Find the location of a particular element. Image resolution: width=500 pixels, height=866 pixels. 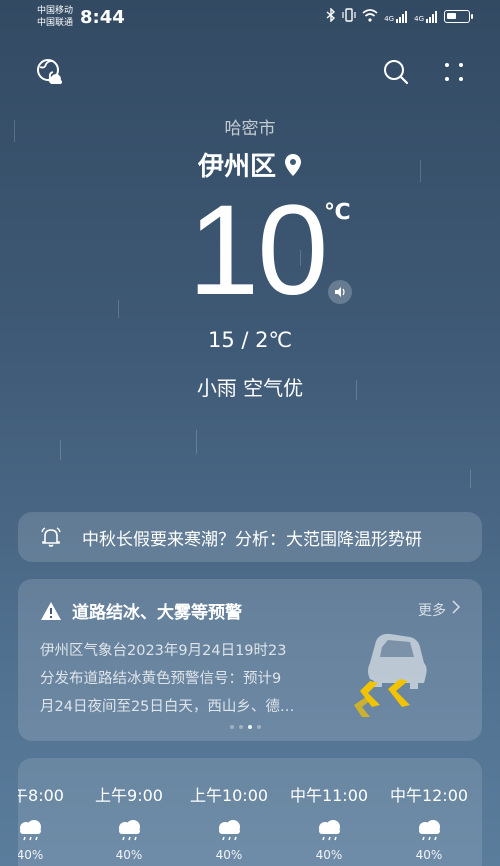

carrier-1: 中国移动 is located at coordinates (55, 11).